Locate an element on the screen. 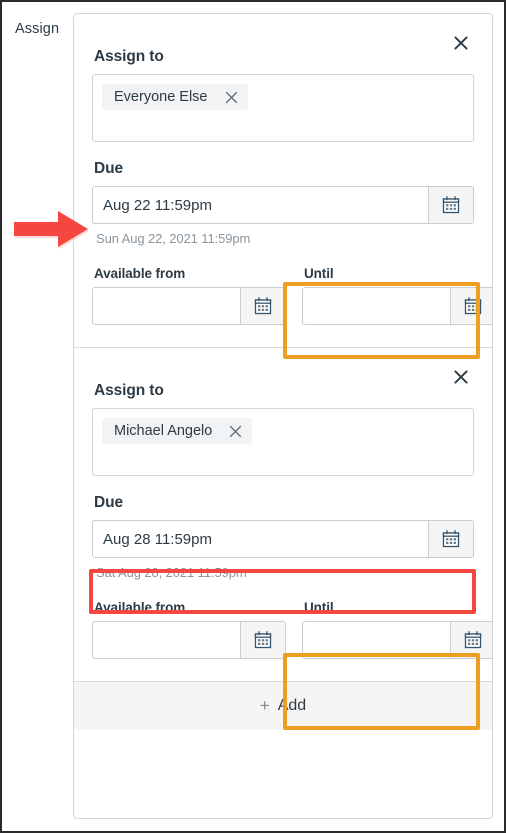  assignee-token: Michael Angelo is located at coordinates (177, 431).